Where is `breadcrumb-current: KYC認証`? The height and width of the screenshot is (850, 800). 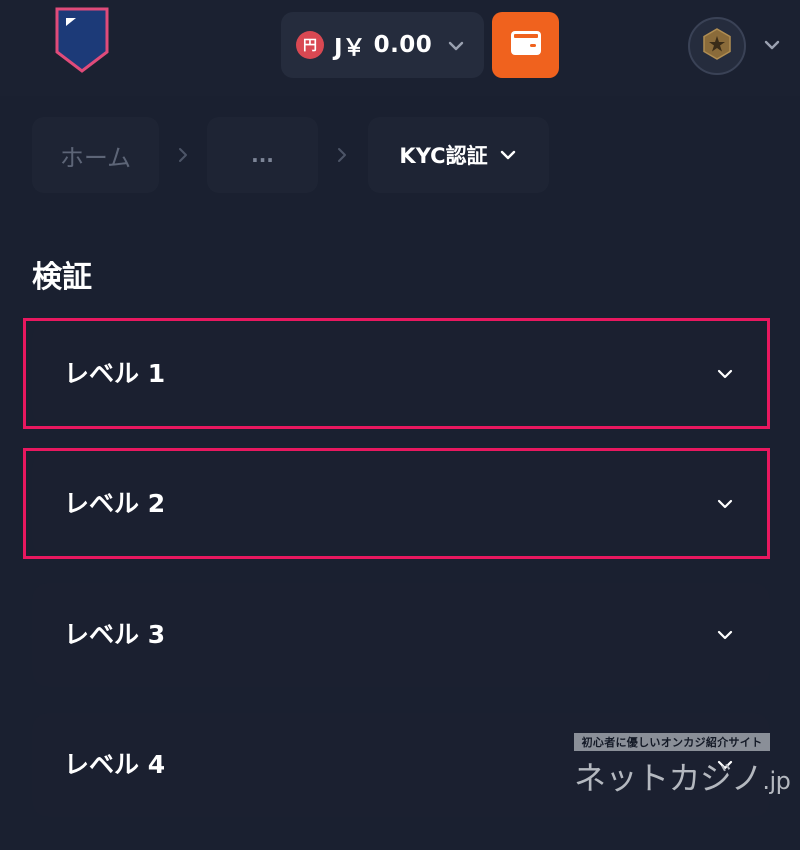
breadcrumb-current: KYC認証 is located at coordinates (458, 155).